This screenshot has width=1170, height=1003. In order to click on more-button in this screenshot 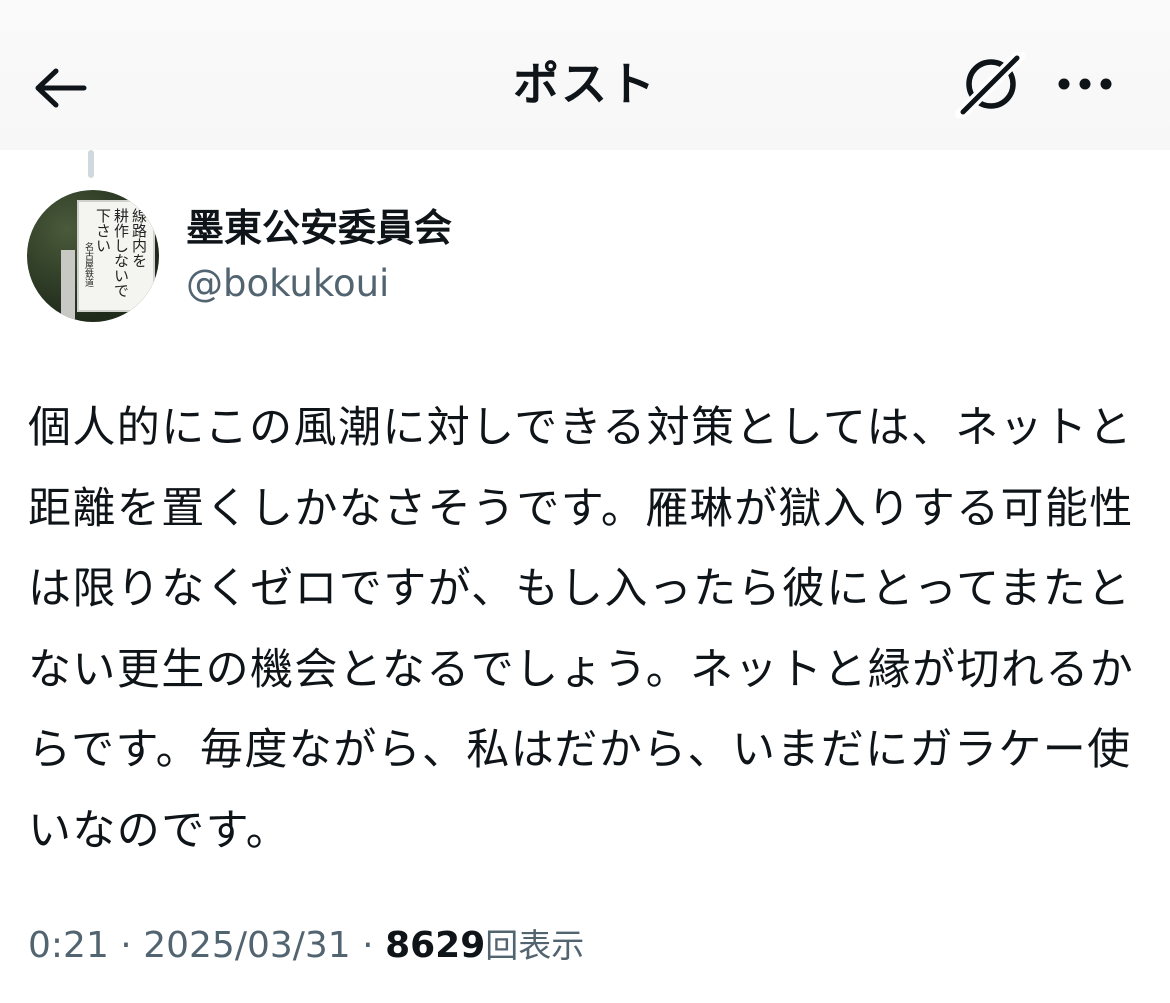, I will do `click(1085, 84)`.